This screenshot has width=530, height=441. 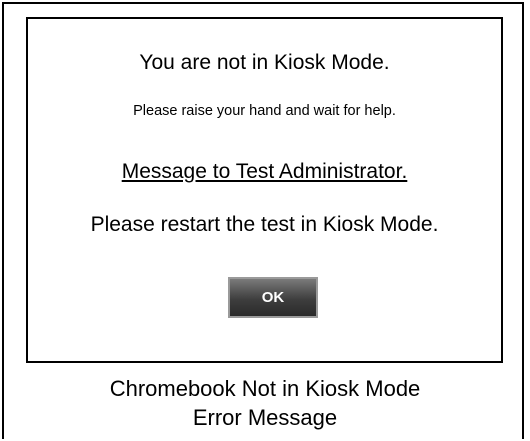 What do you see at coordinates (265, 417) in the screenshot?
I see `figure-caption-line-2: Error Message` at bounding box center [265, 417].